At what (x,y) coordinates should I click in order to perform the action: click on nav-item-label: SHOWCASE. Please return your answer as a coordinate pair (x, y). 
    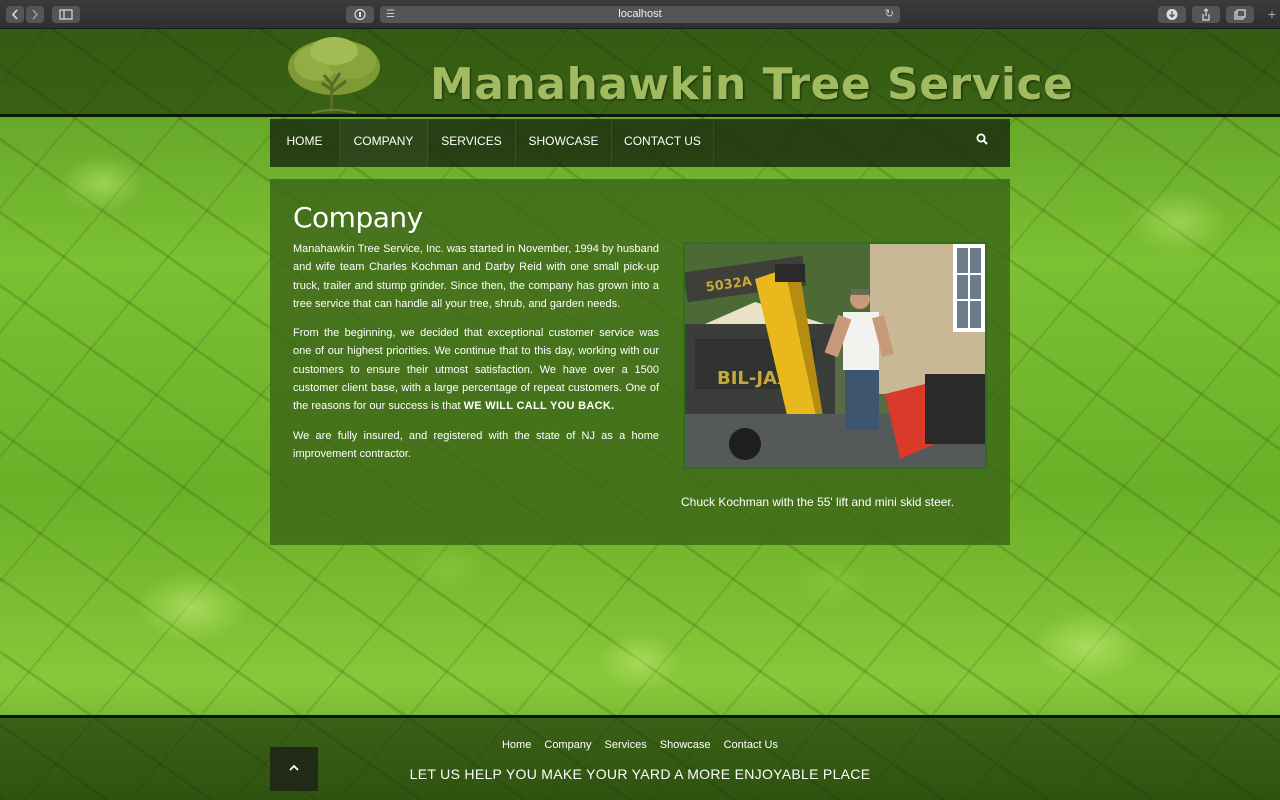
    Looking at the image, I should click on (563, 141).